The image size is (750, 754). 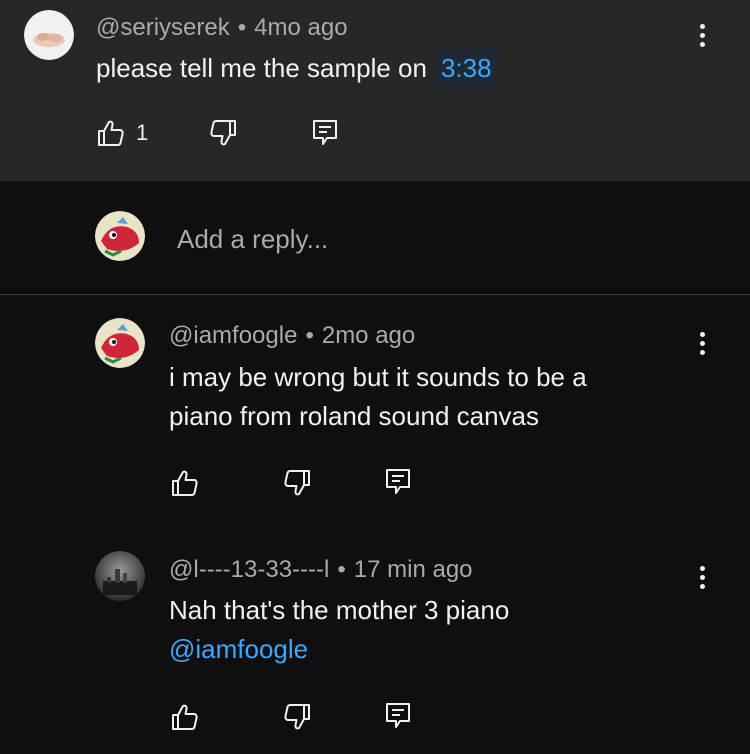 What do you see at coordinates (378, 377) in the screenshot?
I see `comment-text: i may be wrong but it sounds to be a` at bounding box center [378, 377].